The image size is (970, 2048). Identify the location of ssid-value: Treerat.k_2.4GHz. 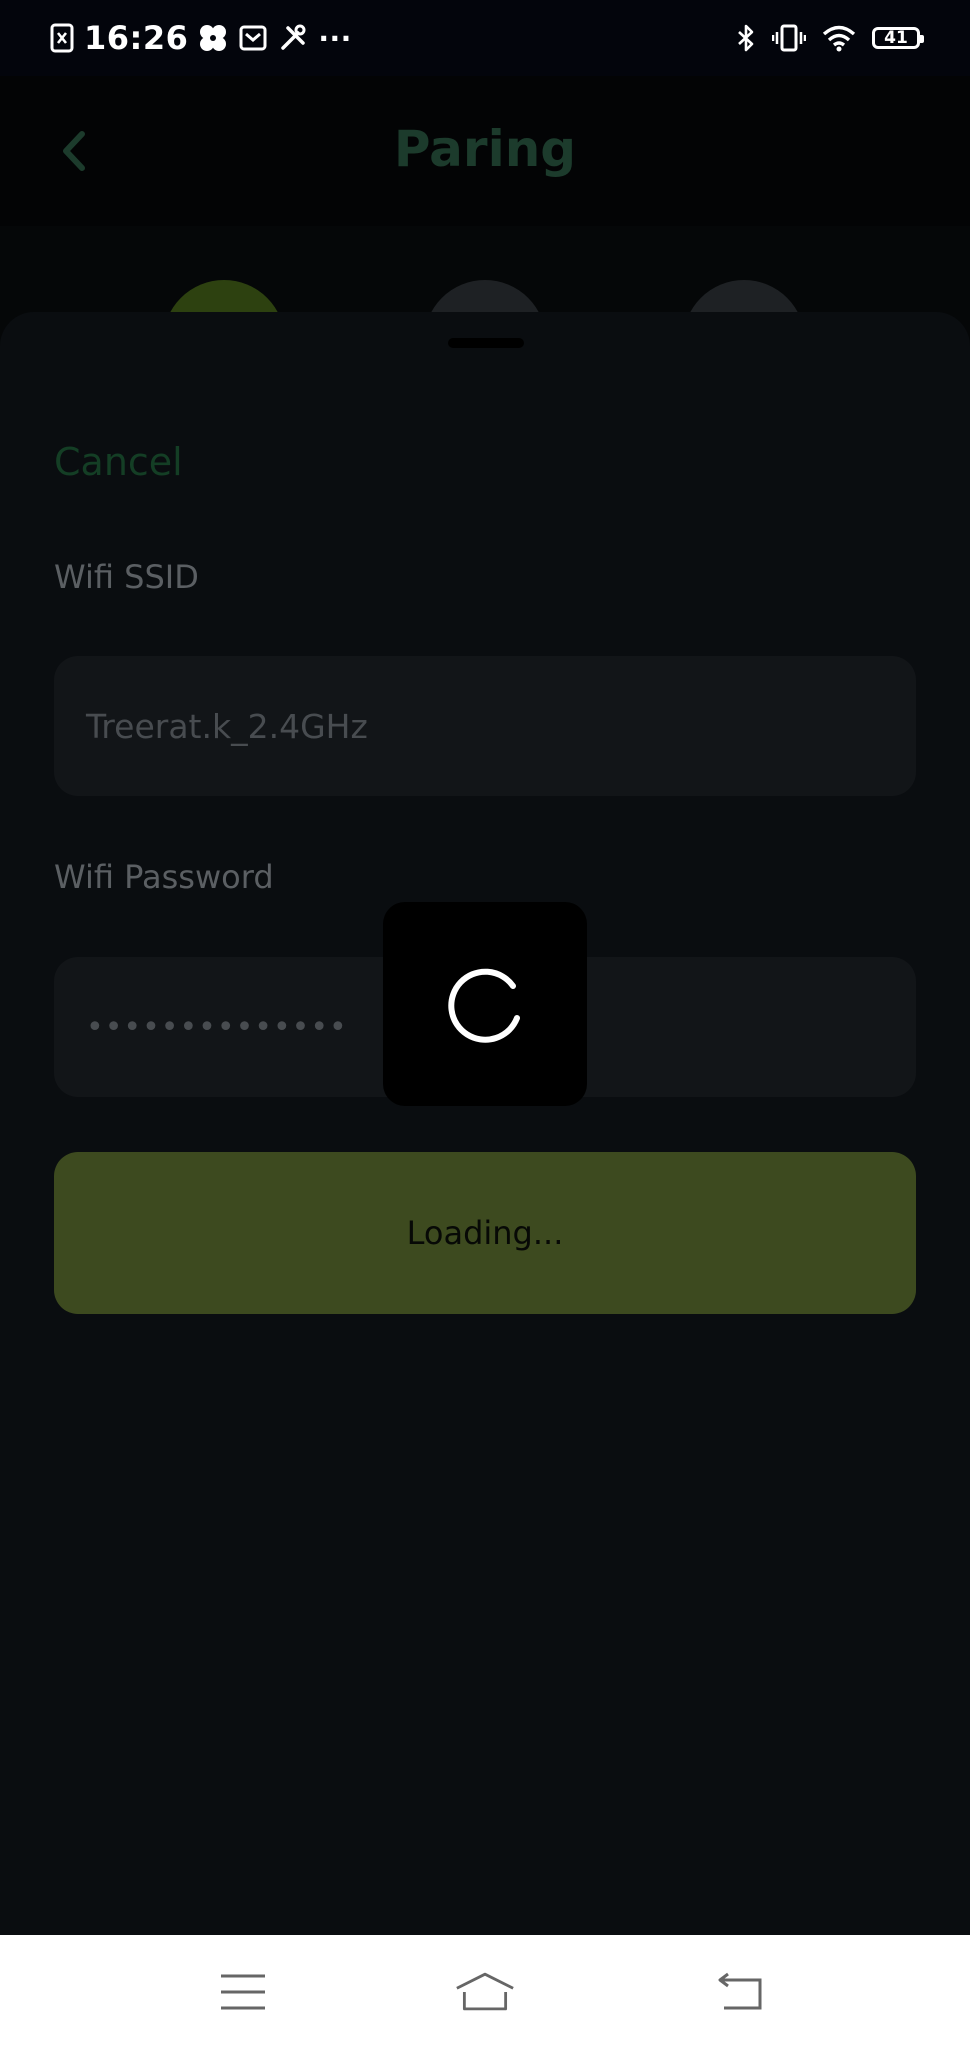
(227, 726).